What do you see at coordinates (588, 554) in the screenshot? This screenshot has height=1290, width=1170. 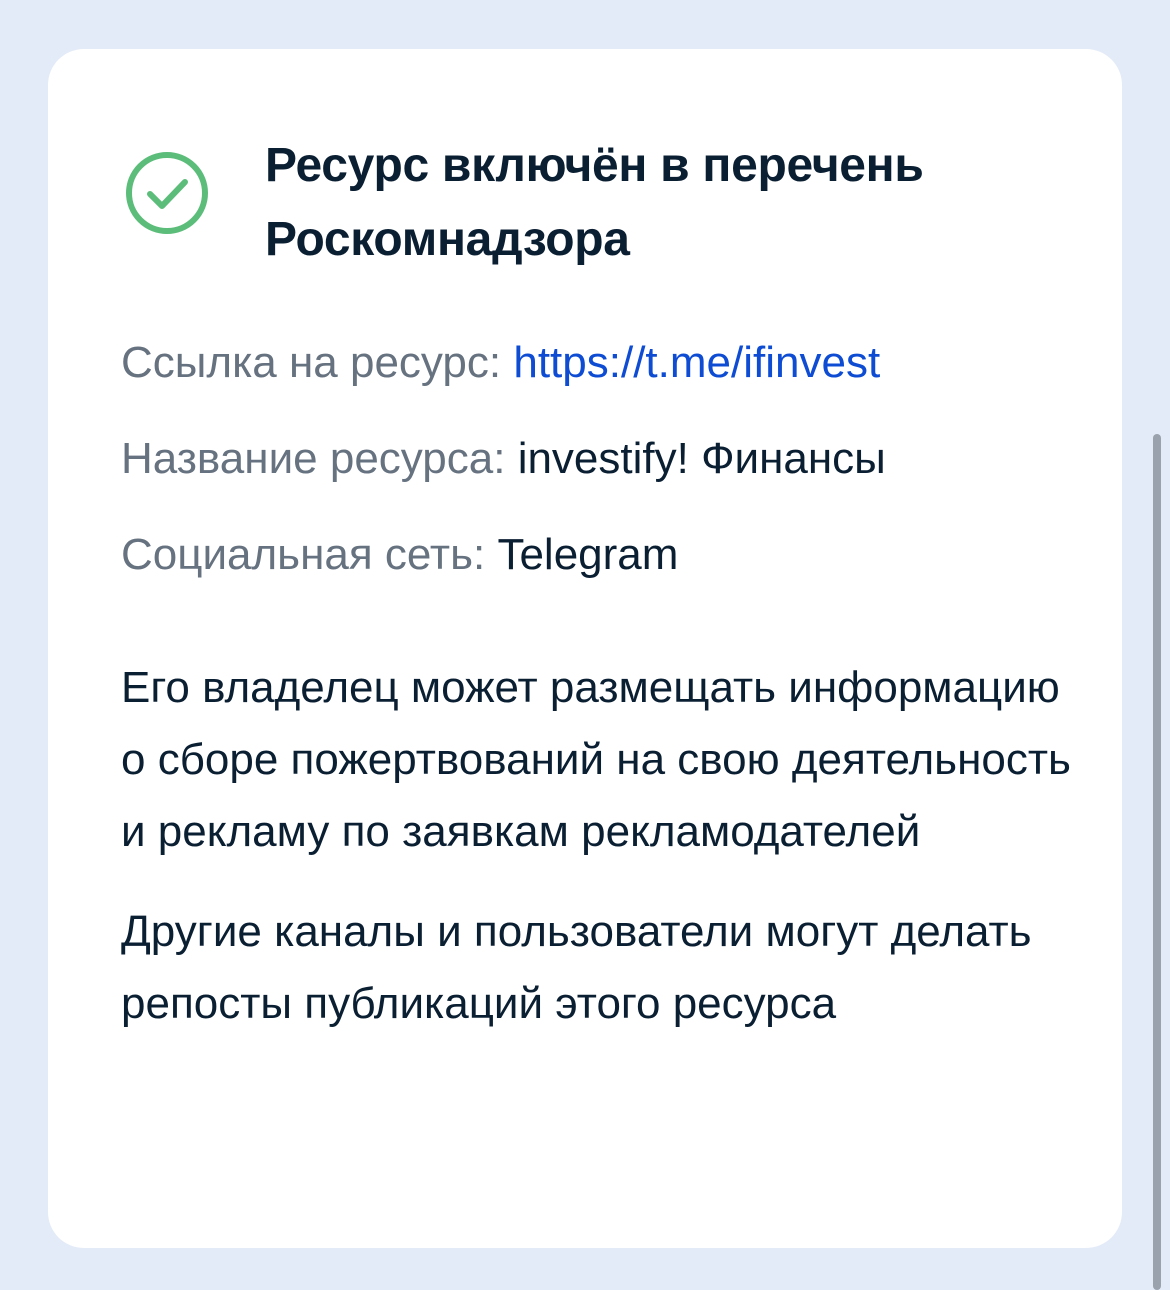 I see `social-network-value: Telegram` at bounding box center [588, 554].